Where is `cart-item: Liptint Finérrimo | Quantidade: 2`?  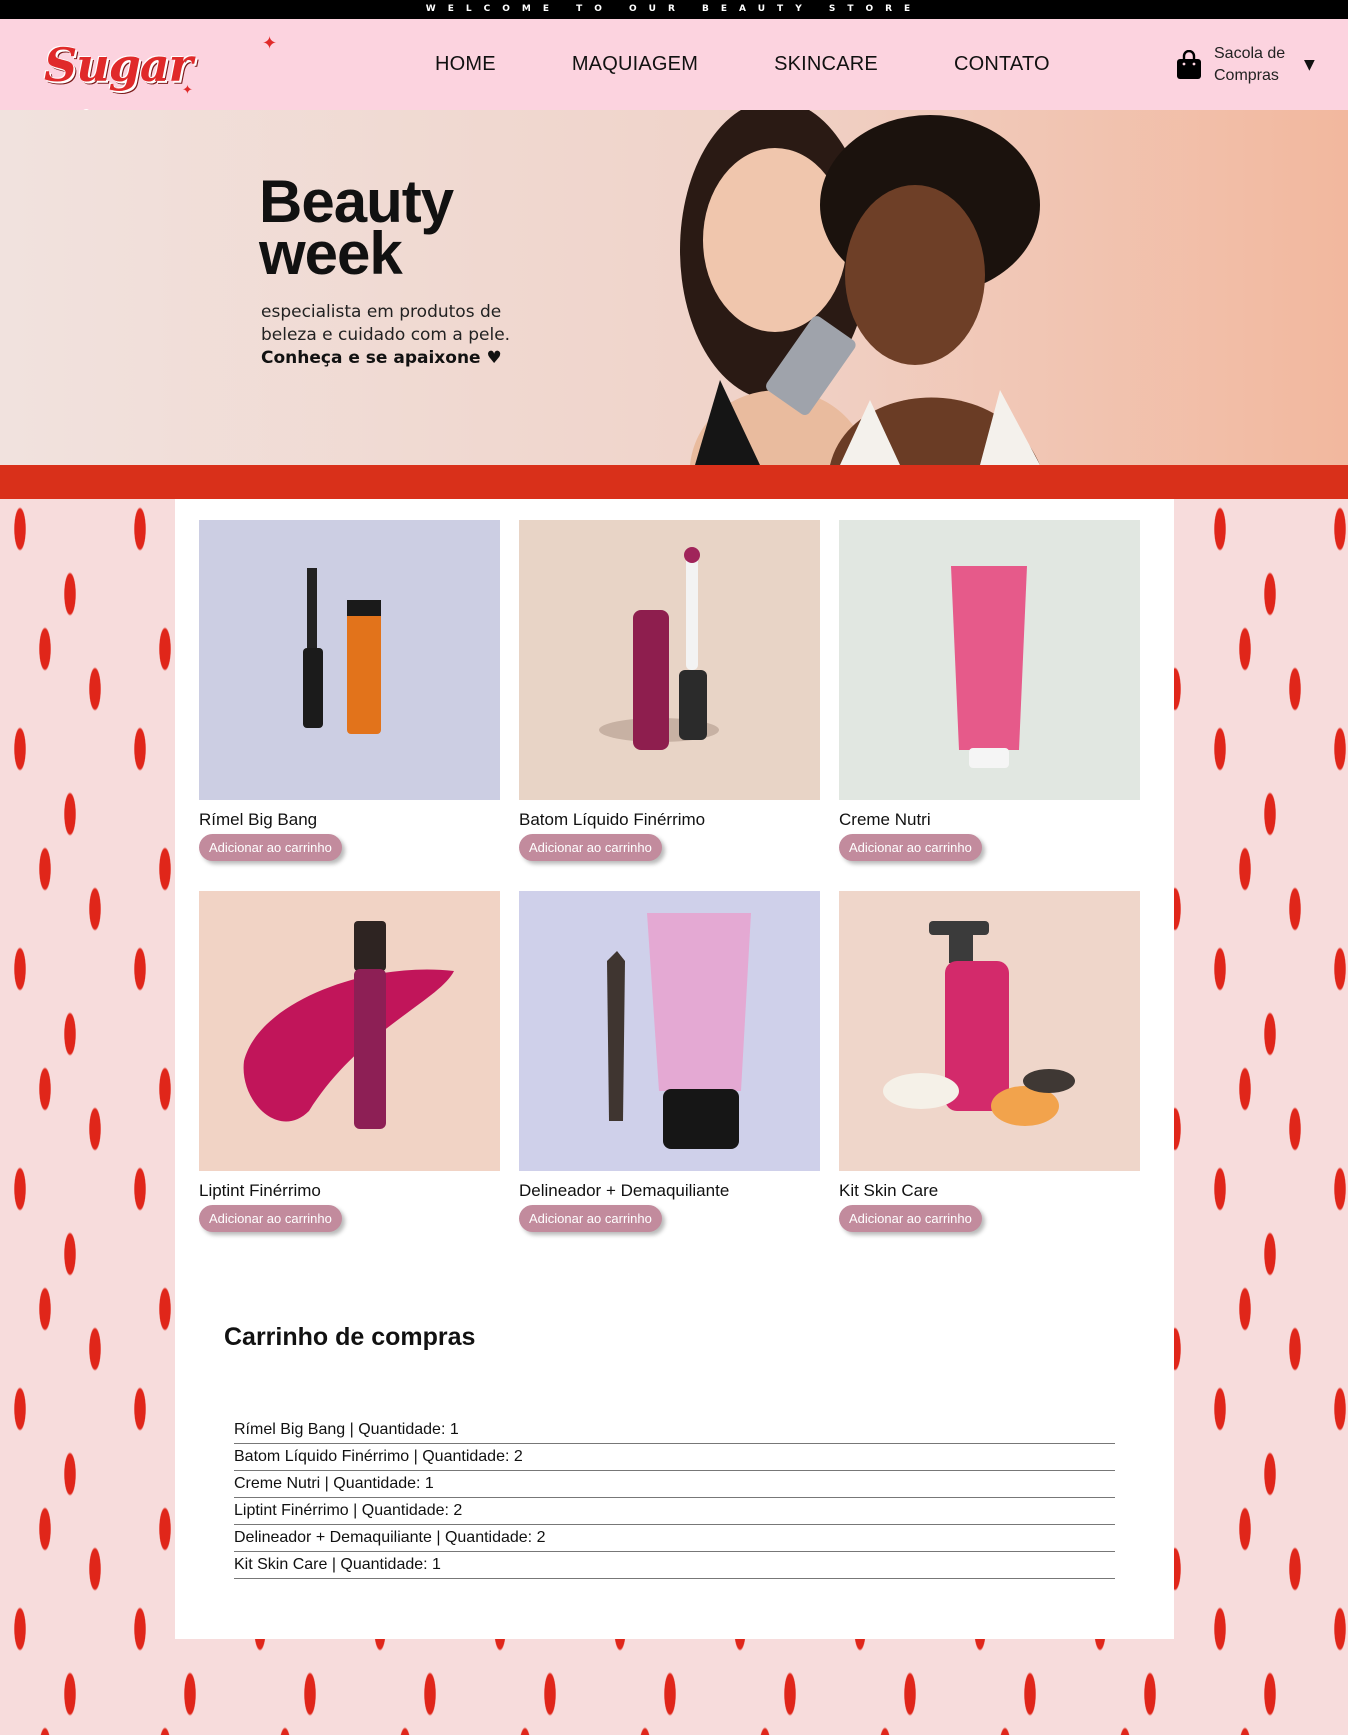
cart-item: Liptint Finérrimo | Quantidade: 2 is located at coordinates (674, 1511).